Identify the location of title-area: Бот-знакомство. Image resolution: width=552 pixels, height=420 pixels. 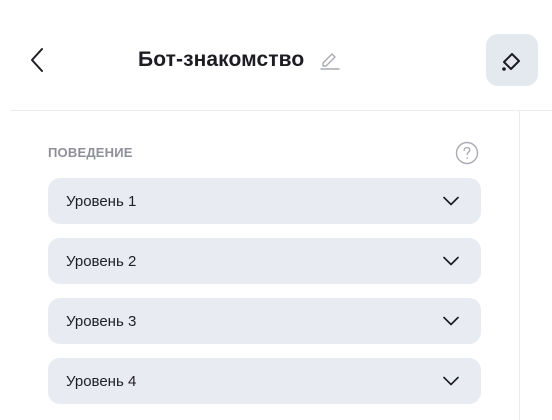
(240, 60).